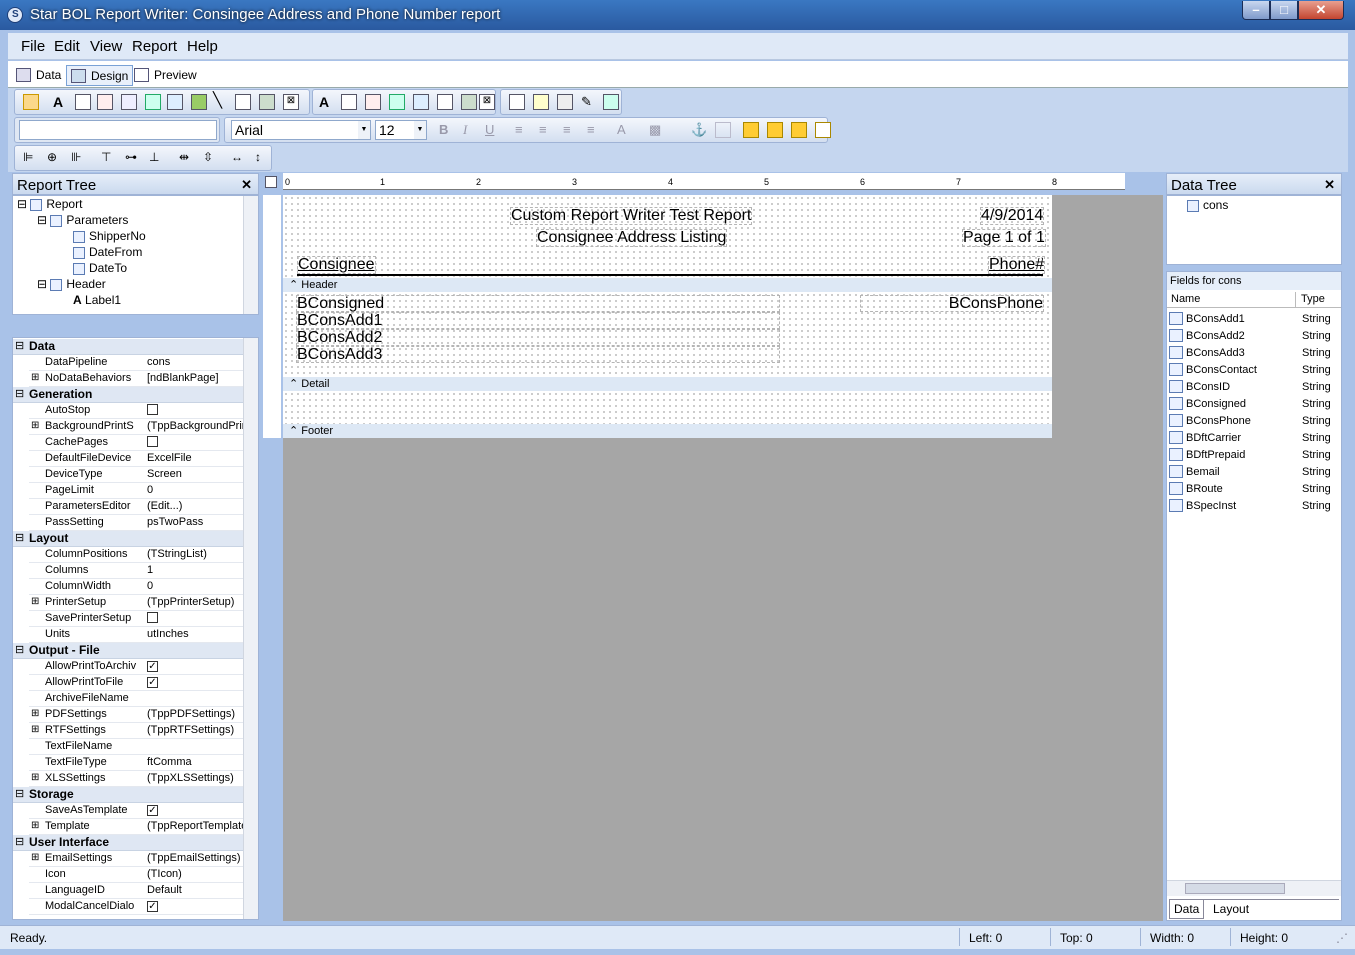  I want to click on prop-value: (Edit...), so click(201, 506).